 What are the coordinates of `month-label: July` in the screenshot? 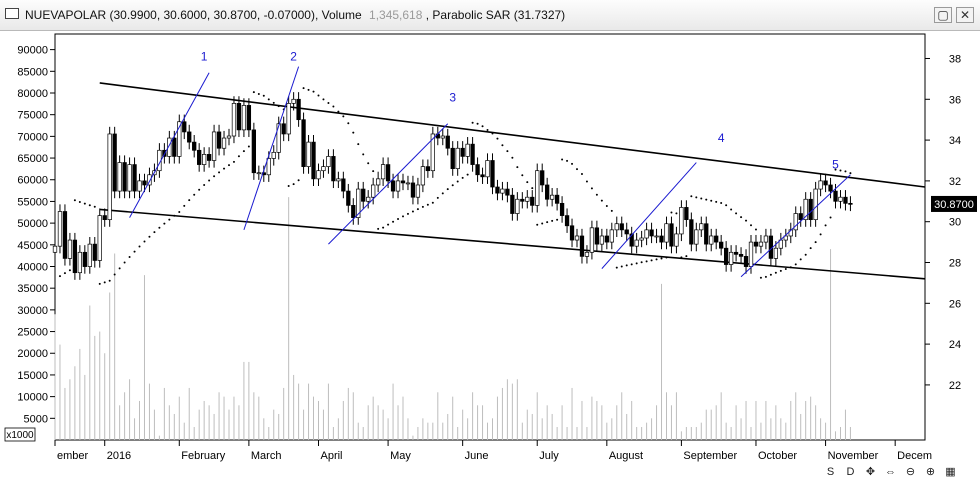 It's located at (549, 456).